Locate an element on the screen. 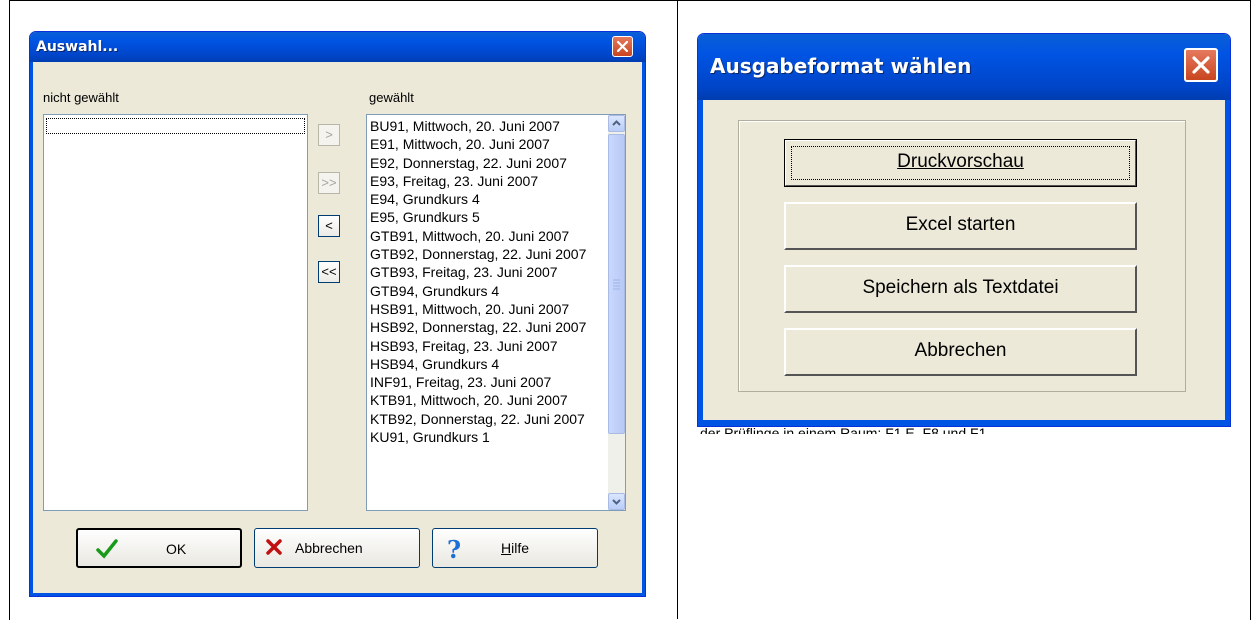  list-item: GTB93, Freitag, 23. Juni 2007 is located at coordinates (487, 272).